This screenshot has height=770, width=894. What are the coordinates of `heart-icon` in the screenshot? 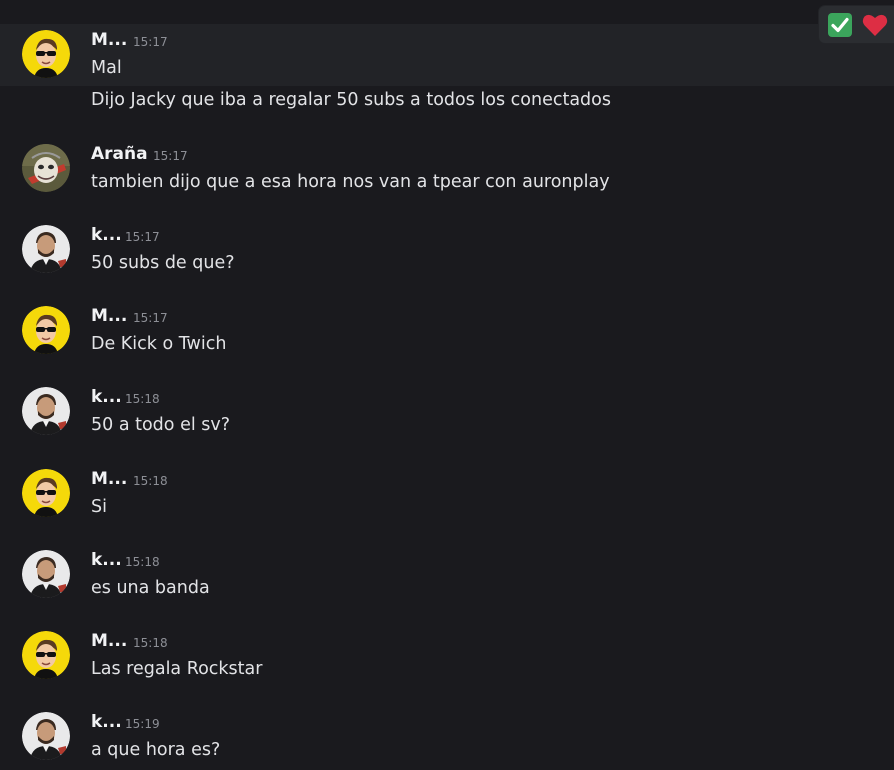 It's located at (875, 25).